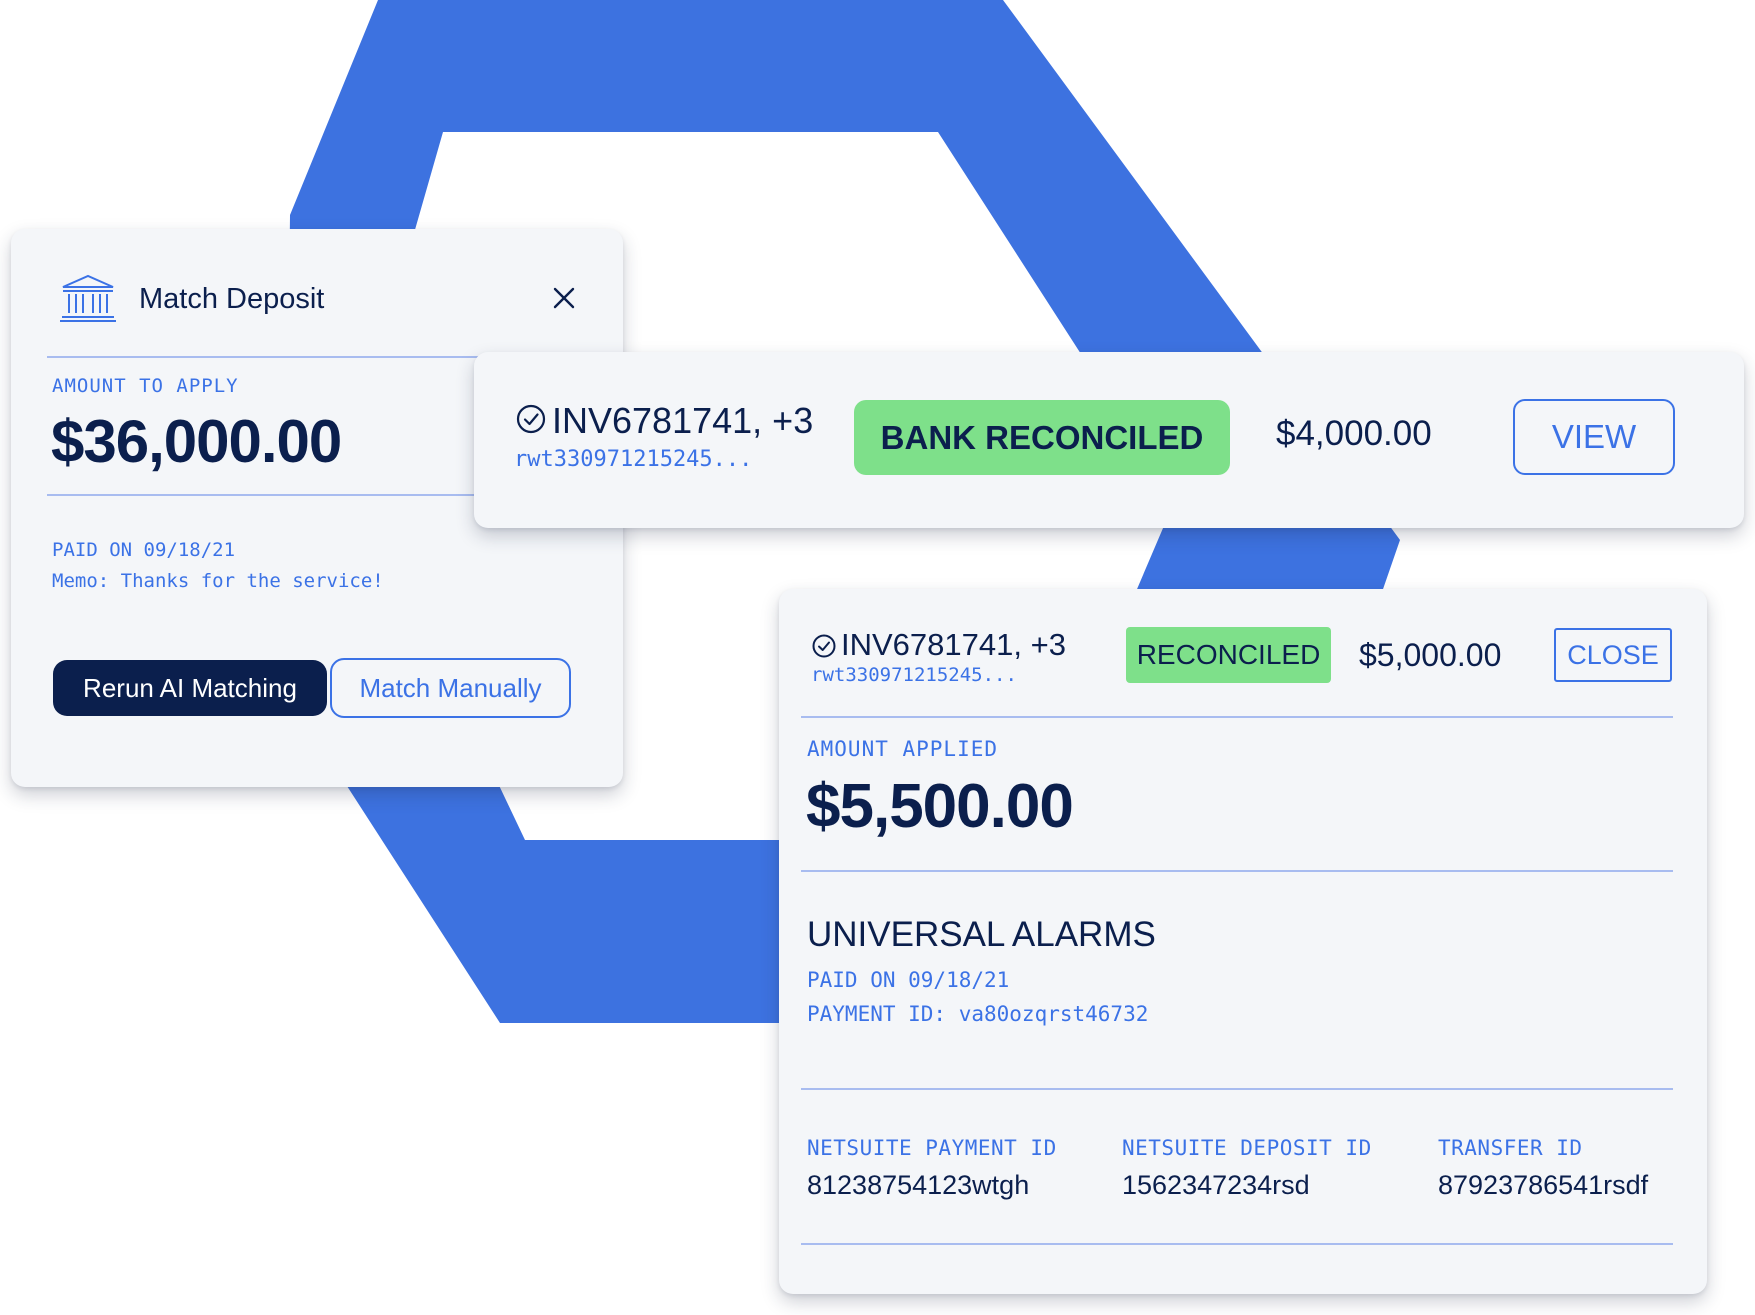  What do you see at coordinates (903, 749) in the screenshot?
I see `amount-applied-label: AMOUNT APPLIED` at bounding box center [903, 749].